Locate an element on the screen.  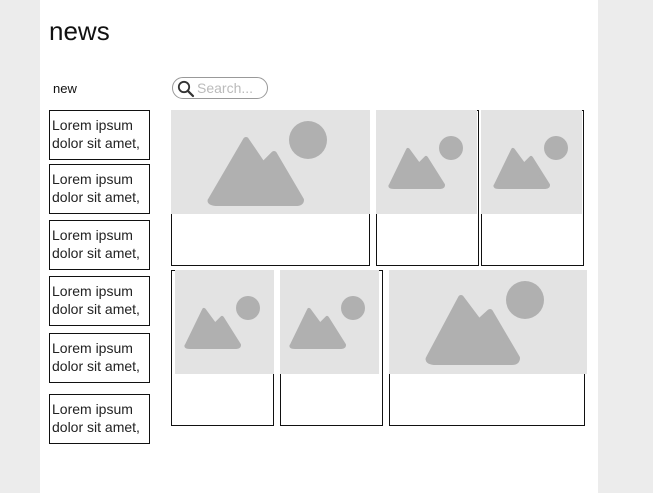
search-box is located at coordinates (220, 88).